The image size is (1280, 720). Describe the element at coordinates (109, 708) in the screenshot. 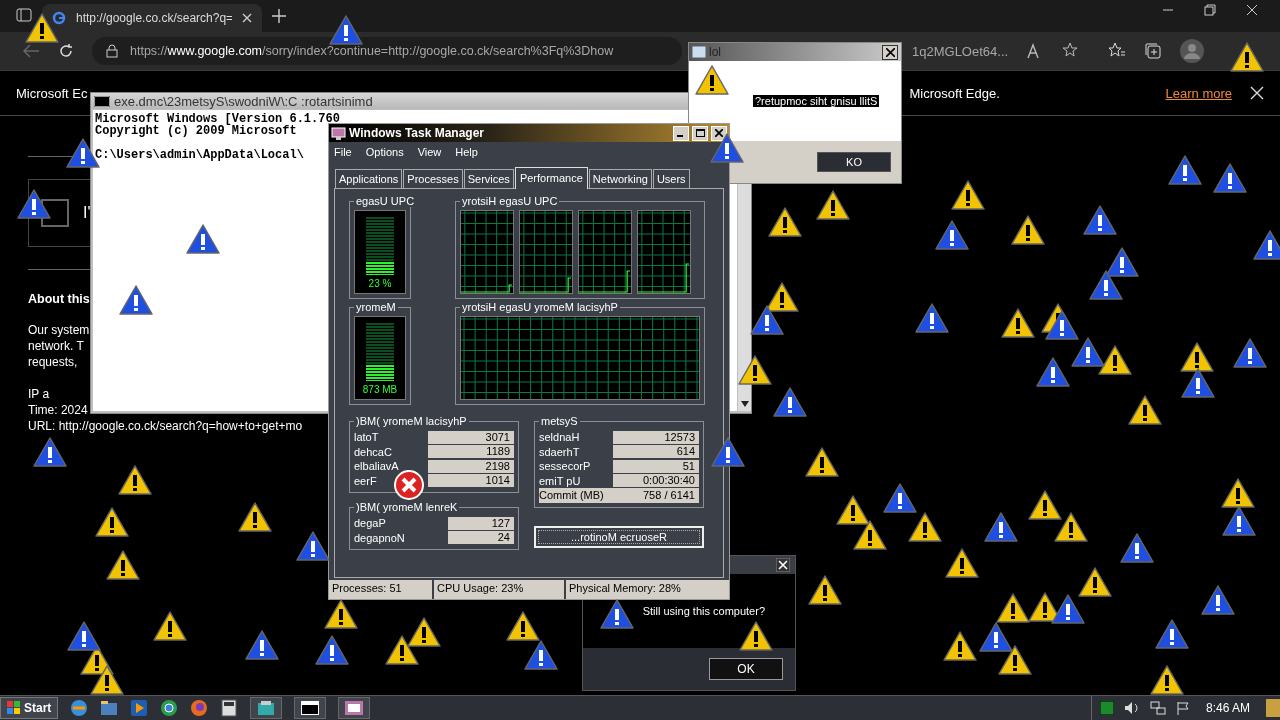

I see `folder-icon` at that location.